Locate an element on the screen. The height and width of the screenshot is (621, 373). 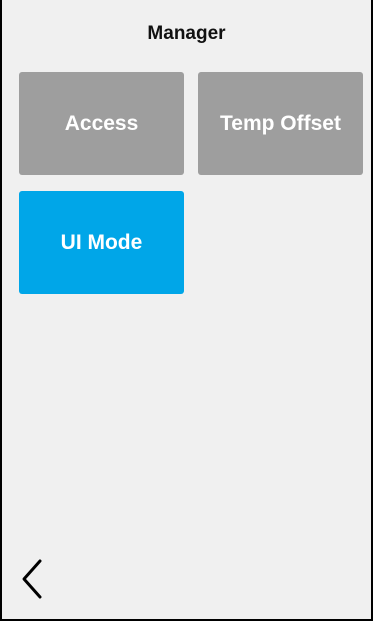
temp-offset-button-label: Temp Offset is located at coordinates (280, 123).